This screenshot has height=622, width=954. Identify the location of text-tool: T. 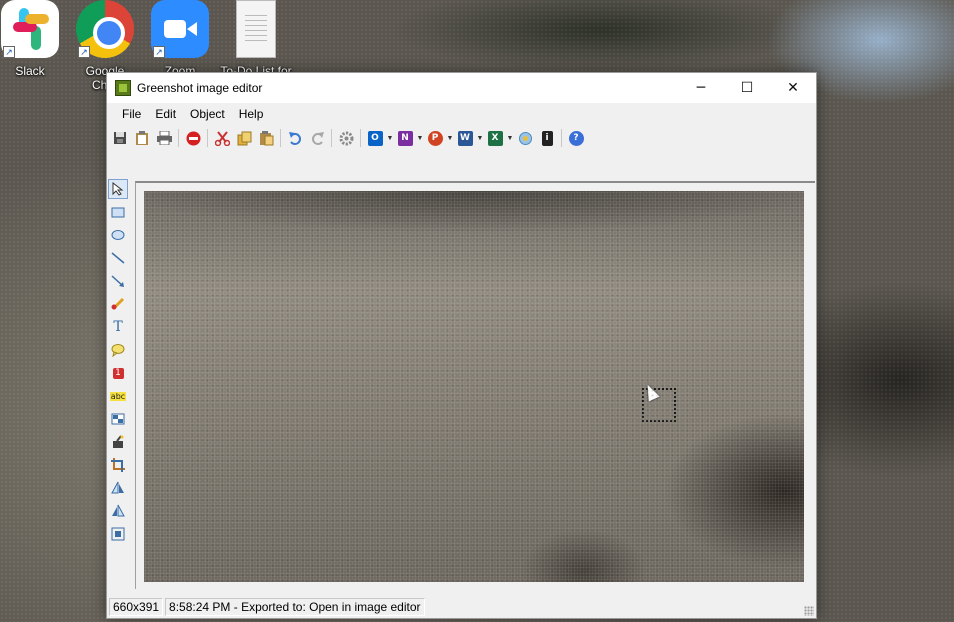
(118, 327).